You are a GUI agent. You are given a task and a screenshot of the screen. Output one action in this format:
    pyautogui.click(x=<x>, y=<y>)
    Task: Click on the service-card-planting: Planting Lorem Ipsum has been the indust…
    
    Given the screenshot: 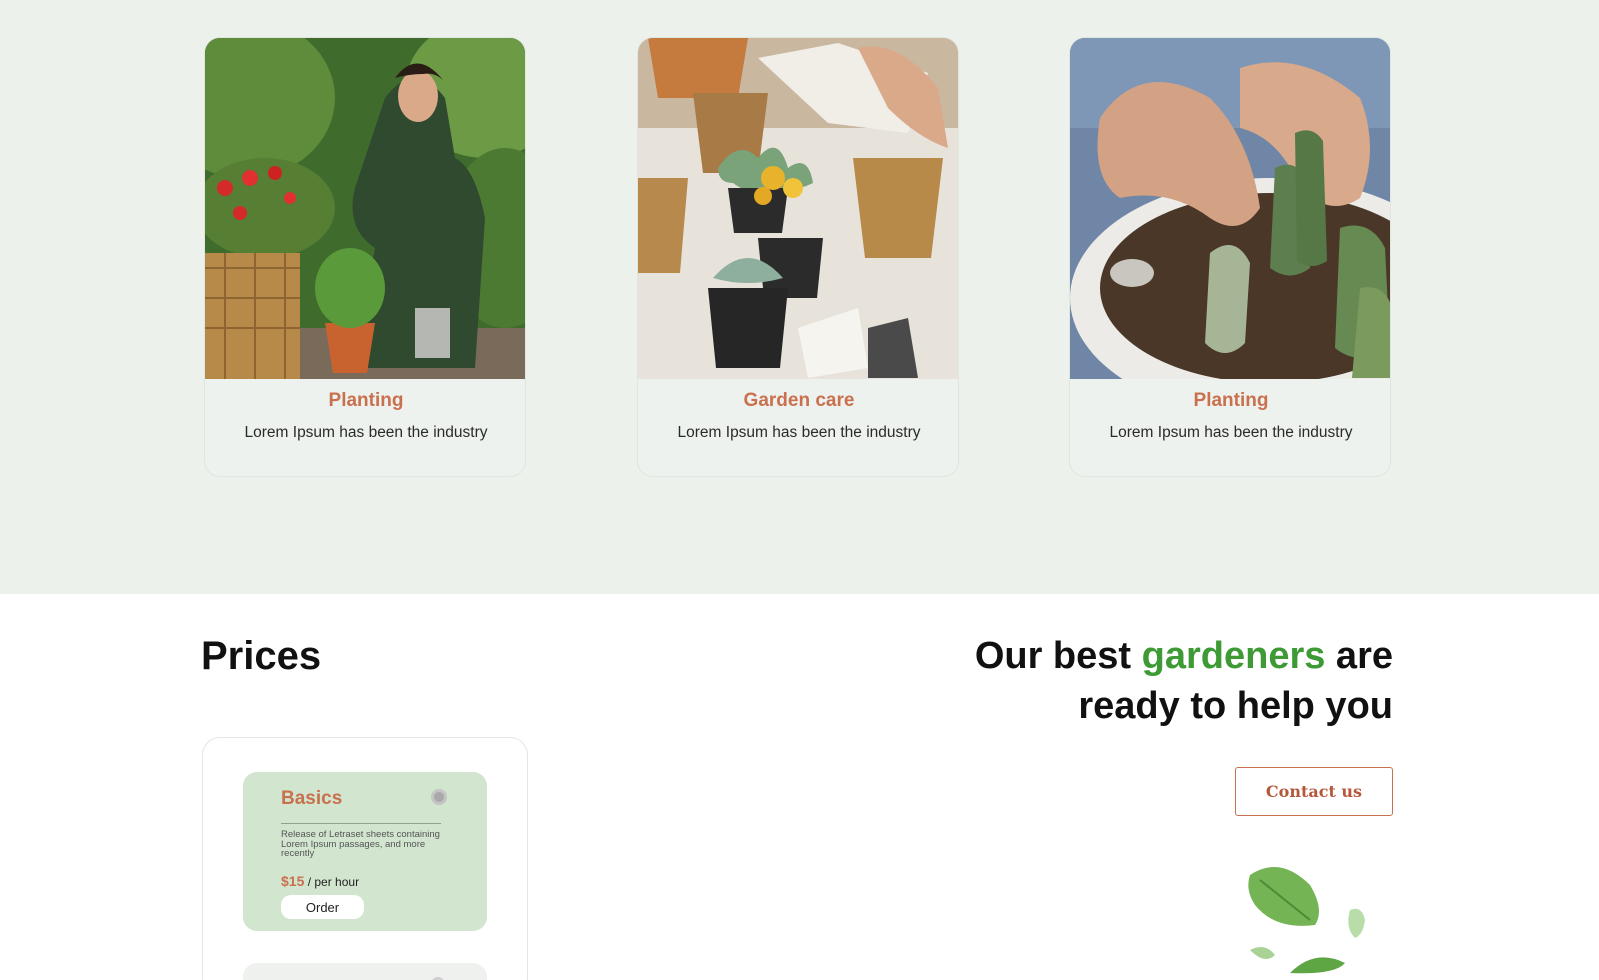 What is the action you would take?
    pyautogui.click(x=365, y=257)
    